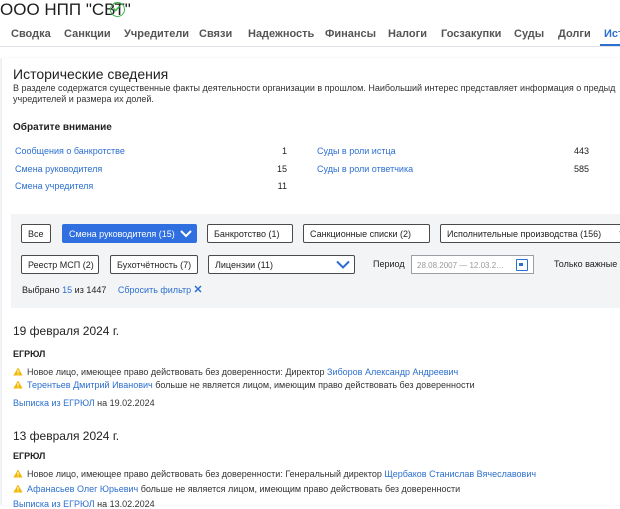 The image size is (620, 509). I want to click on selected-prefix: Выбрано, so click(41, 290).